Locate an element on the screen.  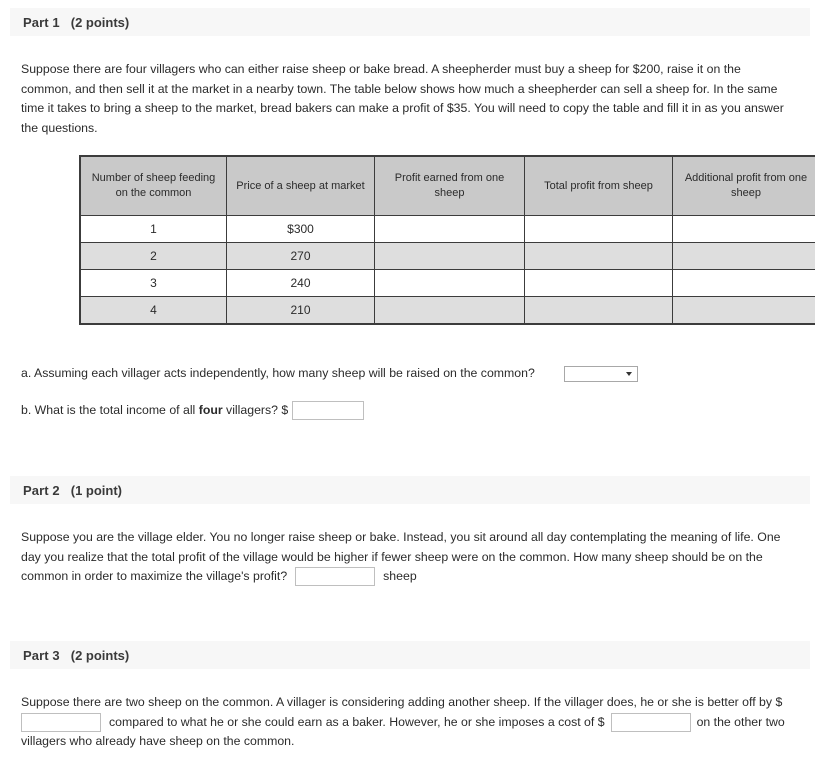
part-2-body-after: sheep is located at coordinates (400, 576).